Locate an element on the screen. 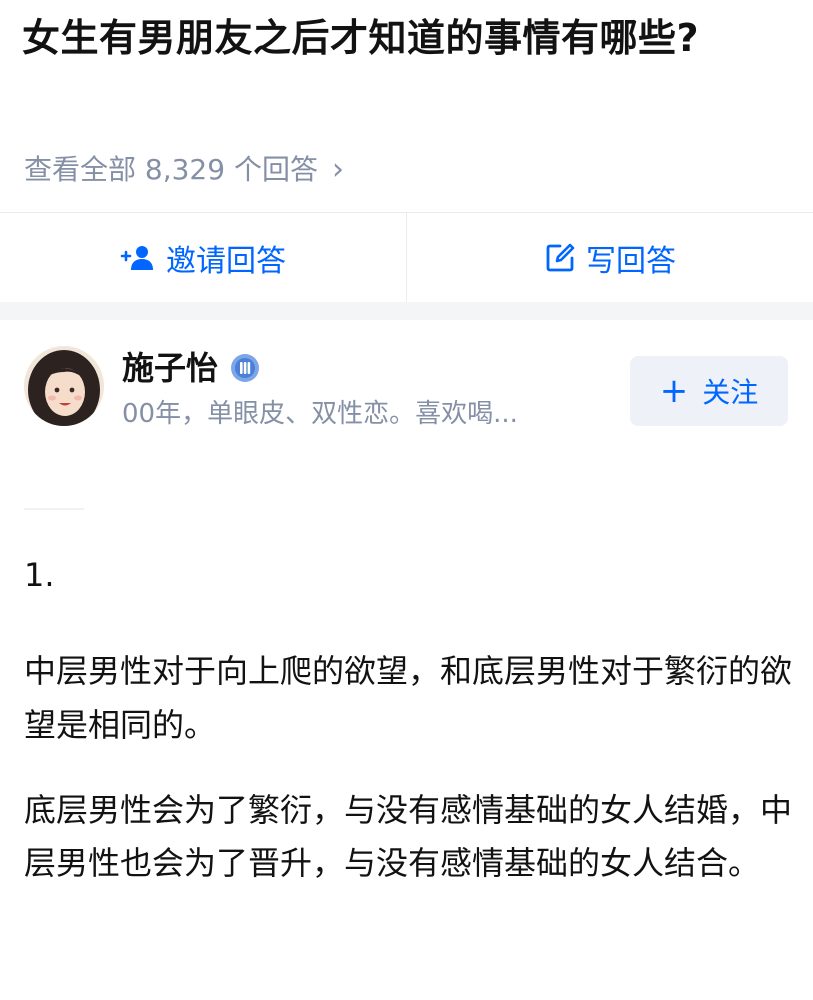  plus-icon: + is located at coordinates (674, 391).